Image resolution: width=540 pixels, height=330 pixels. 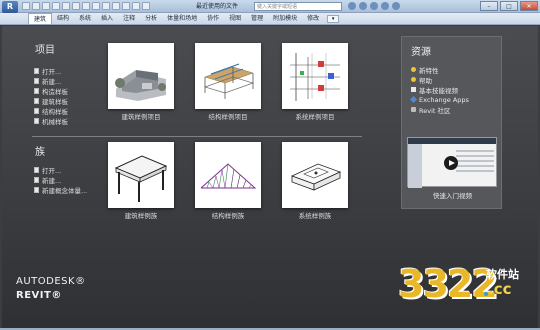 I want to click on revit-logo: REVIT®, so click(x=39, y=295).